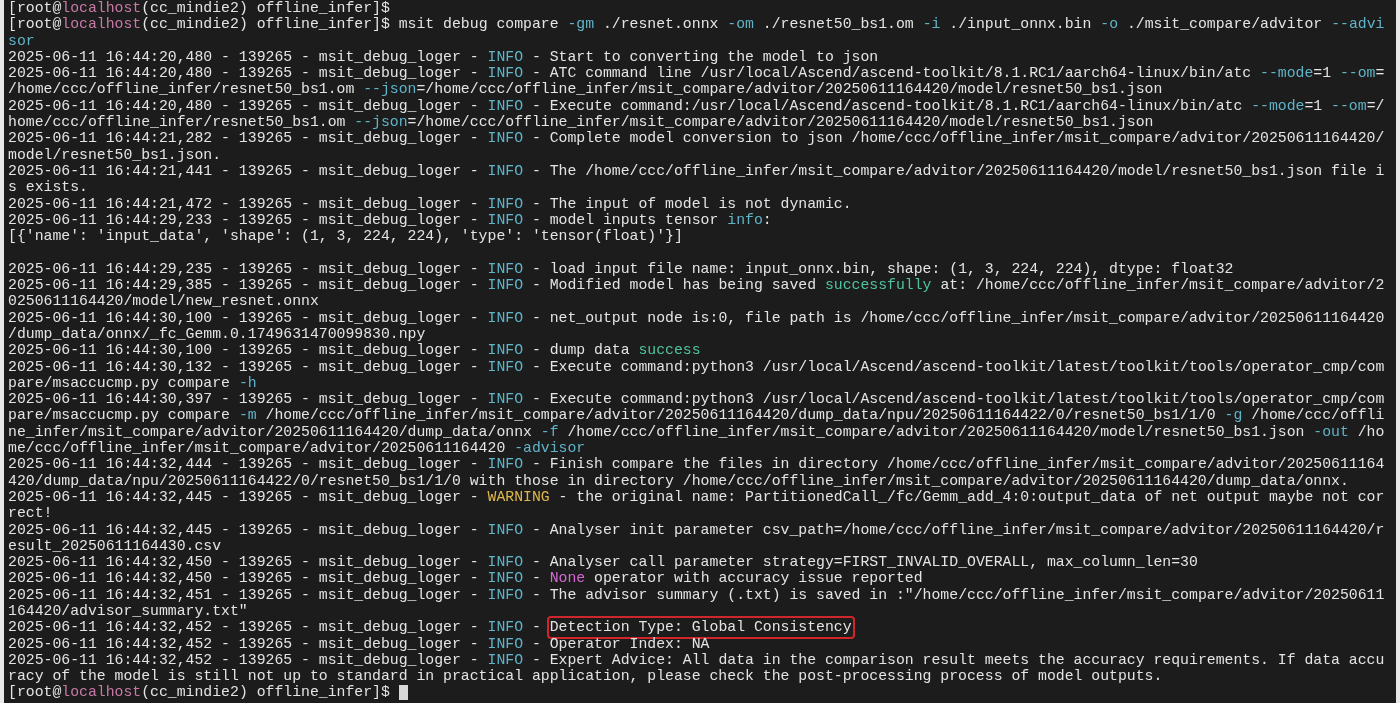 Image resolution: width=1400 pixels, height=703 pixels. What do you see at coordinates (115, 546) in the screenshot?
I see `terminal-line: esult_20250611164430.csv` at bounding box center [115, 546].